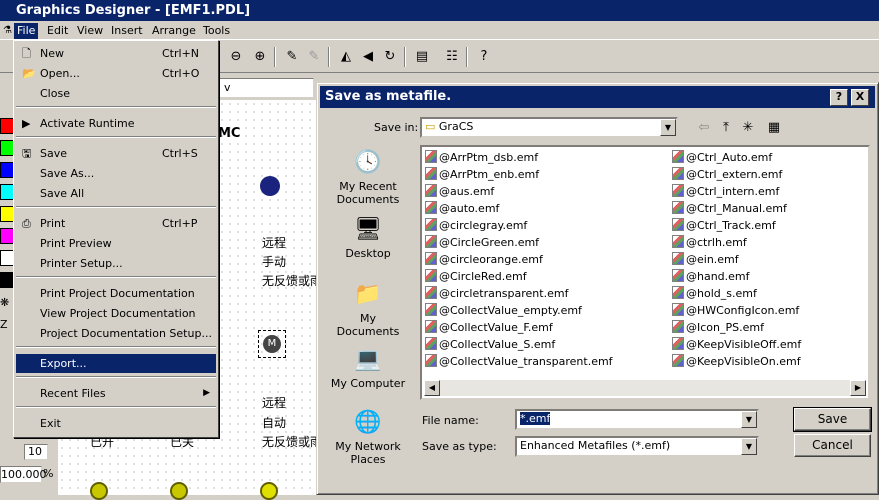 This screenshot has height=500, width=879. Describe the element at coordinates (36, 452) in the screenshot. I see `zoom-value-field: 10` at that location.